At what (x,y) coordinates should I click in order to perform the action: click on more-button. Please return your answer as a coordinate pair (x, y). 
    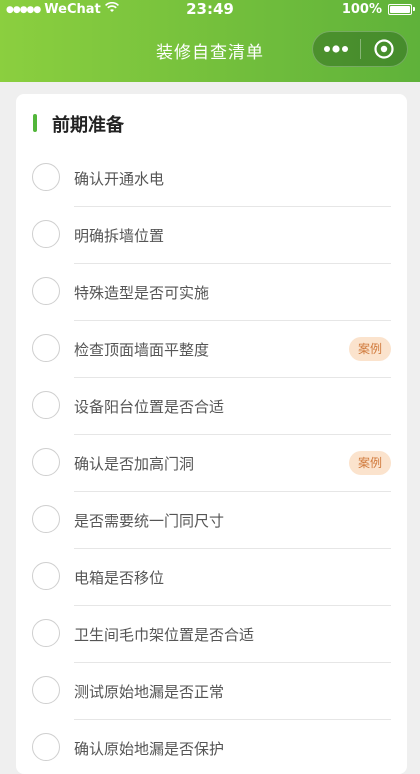
    Looking at the image, I should click on (336, 49).